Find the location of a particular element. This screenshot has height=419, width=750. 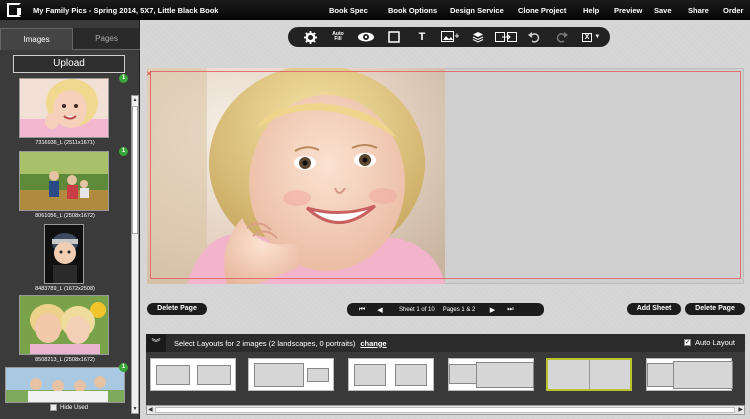

add-image-icon: + is located at coordinates (450, 37).